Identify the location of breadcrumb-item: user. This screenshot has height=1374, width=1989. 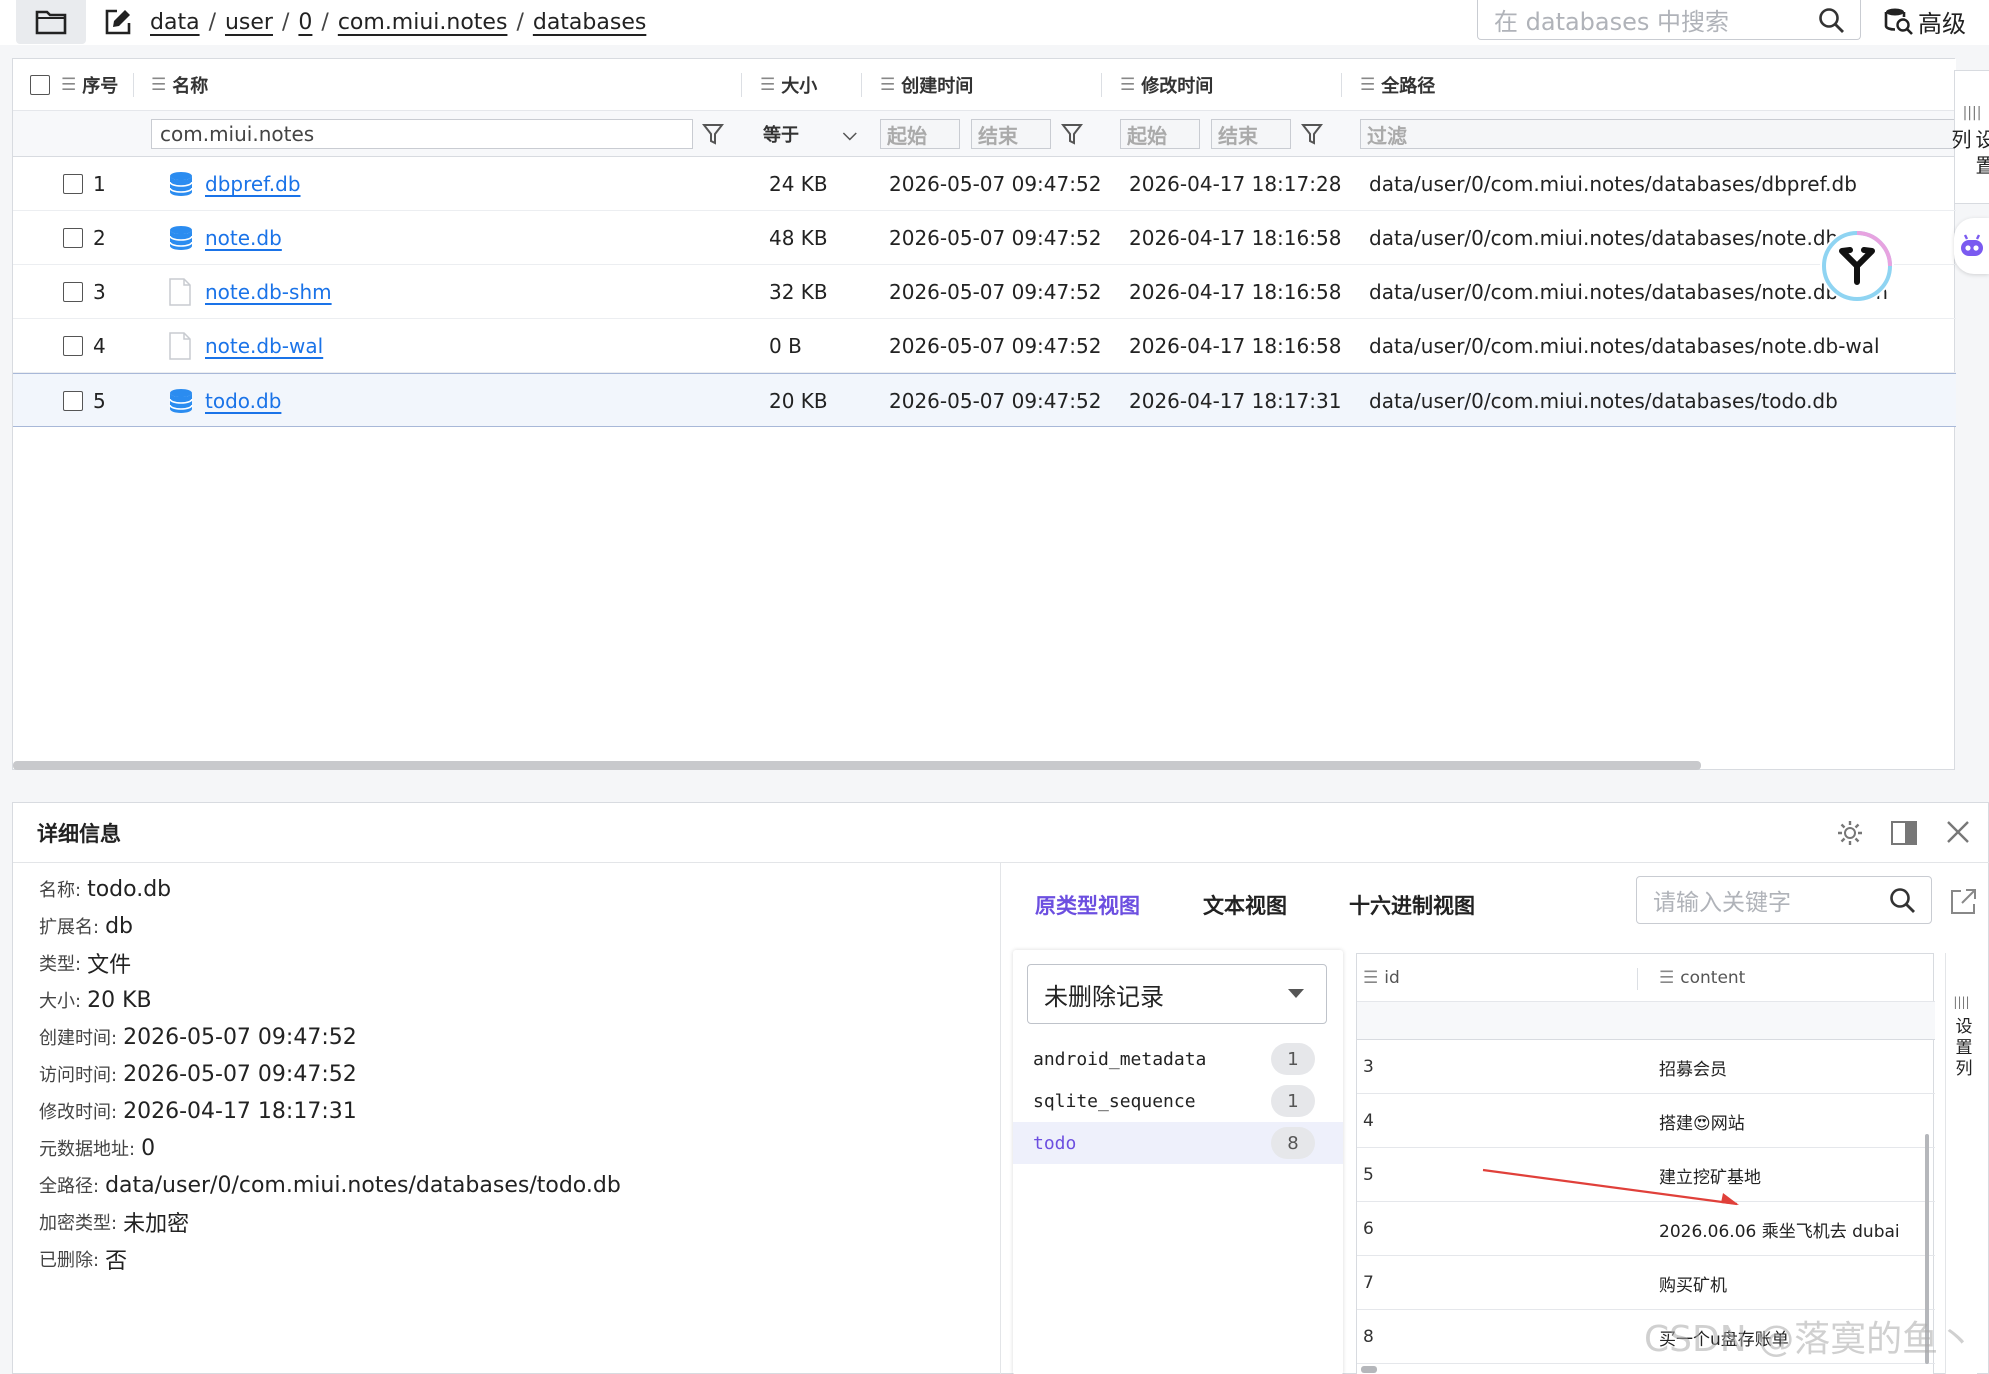
(249, 22).